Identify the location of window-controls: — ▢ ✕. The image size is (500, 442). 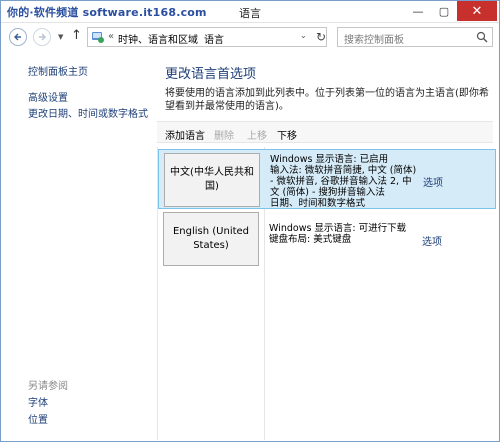
(451, 11).